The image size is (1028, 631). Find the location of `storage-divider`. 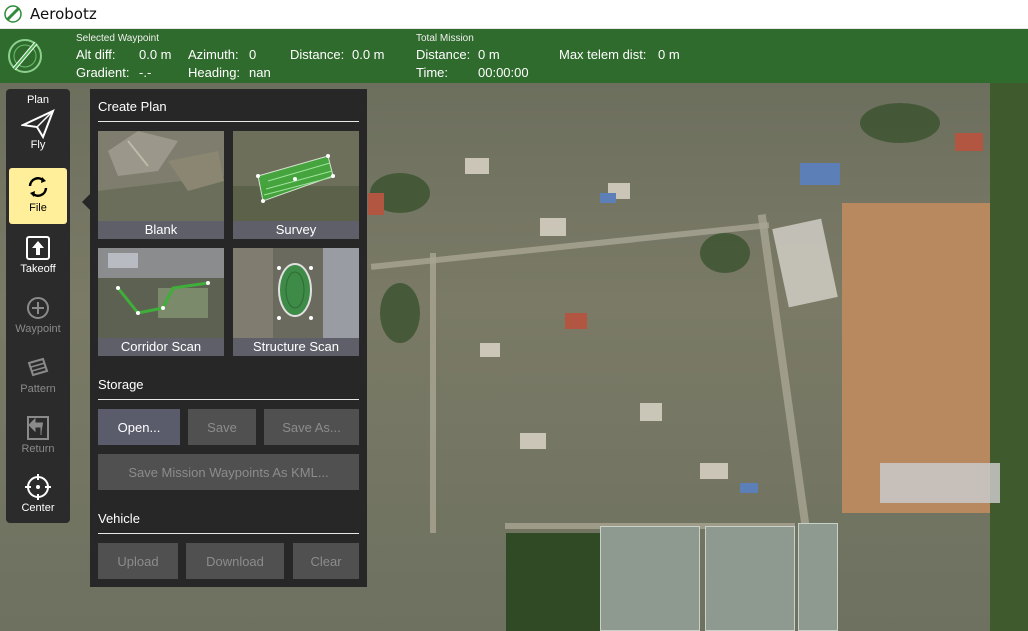

storage-divider is located at coordinates (228, 399).